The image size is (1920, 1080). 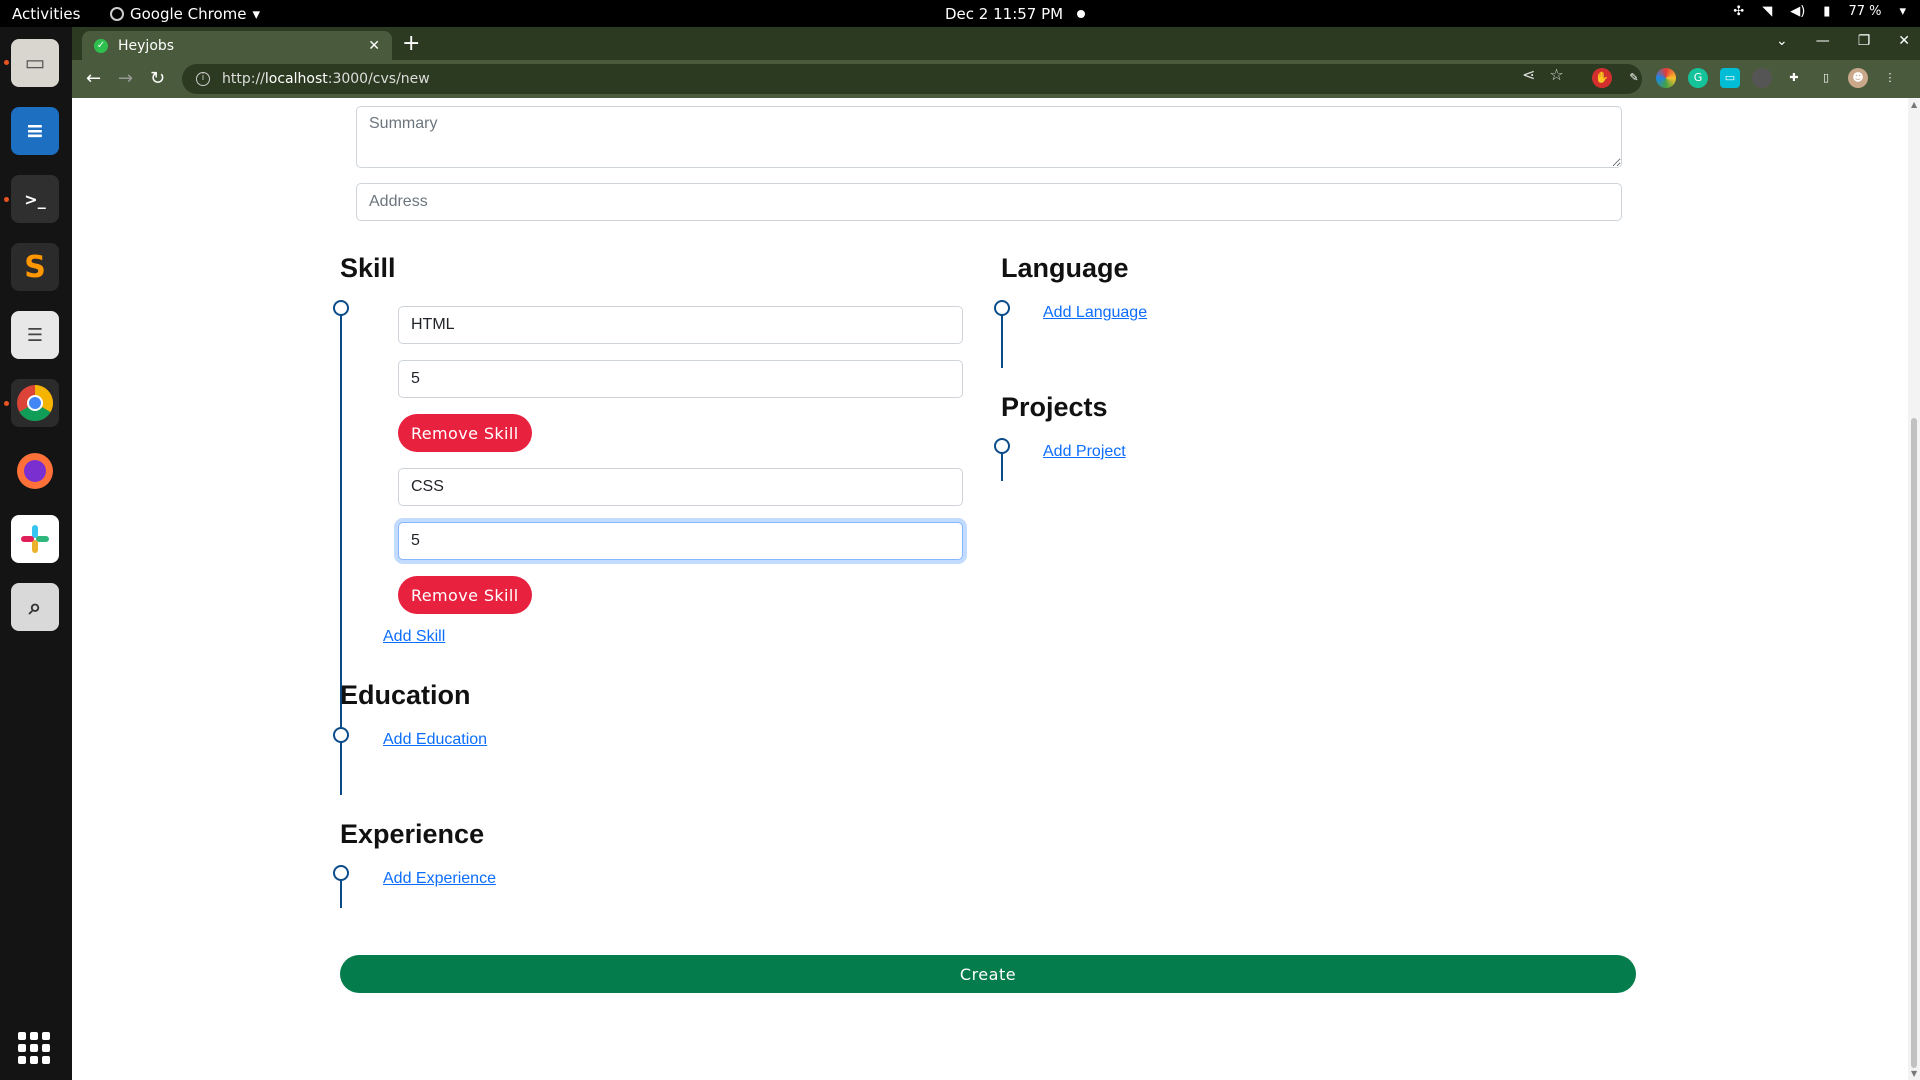 I want to click on education-section-title: Education, so click(x=405, y=695).